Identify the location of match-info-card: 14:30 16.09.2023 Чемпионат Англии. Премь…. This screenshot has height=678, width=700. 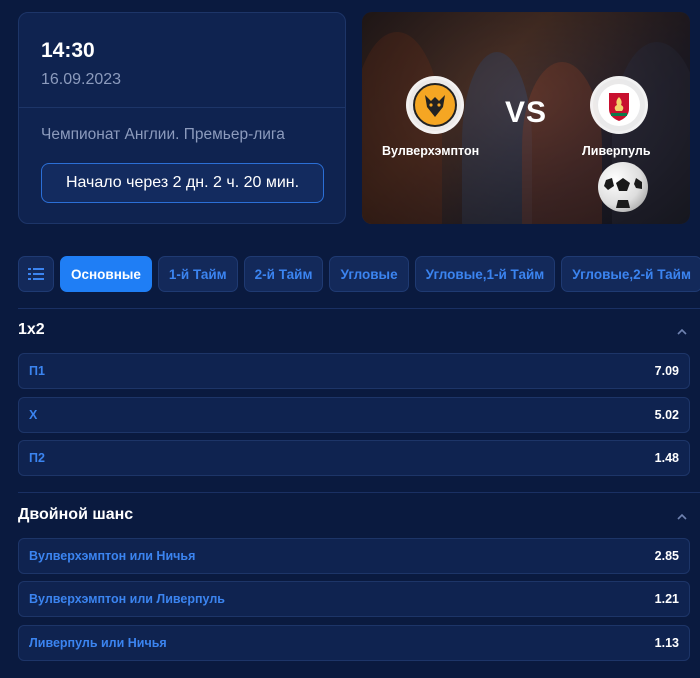
(182, 118).